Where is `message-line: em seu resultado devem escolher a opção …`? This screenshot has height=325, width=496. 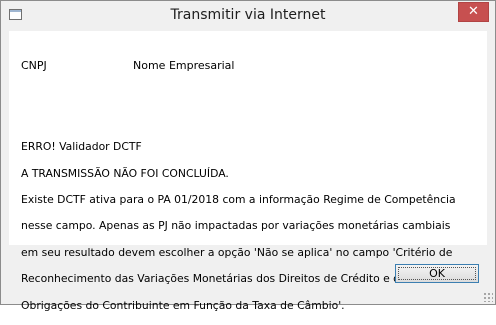 message-line: em seu resultado devem escolher a opção … is located at coordinates (237, 252).